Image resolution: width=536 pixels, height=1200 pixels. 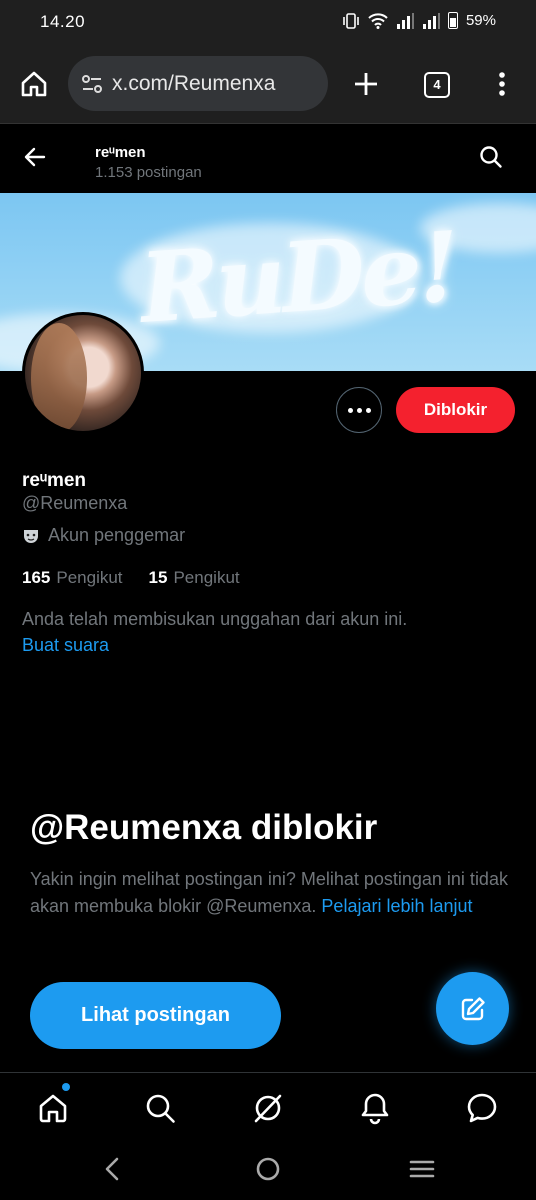 What do you see at coordinates (148, 172) in the screenshot?
I see `header-post-count: 1.153 postingan` at bounding box center [148, 172].